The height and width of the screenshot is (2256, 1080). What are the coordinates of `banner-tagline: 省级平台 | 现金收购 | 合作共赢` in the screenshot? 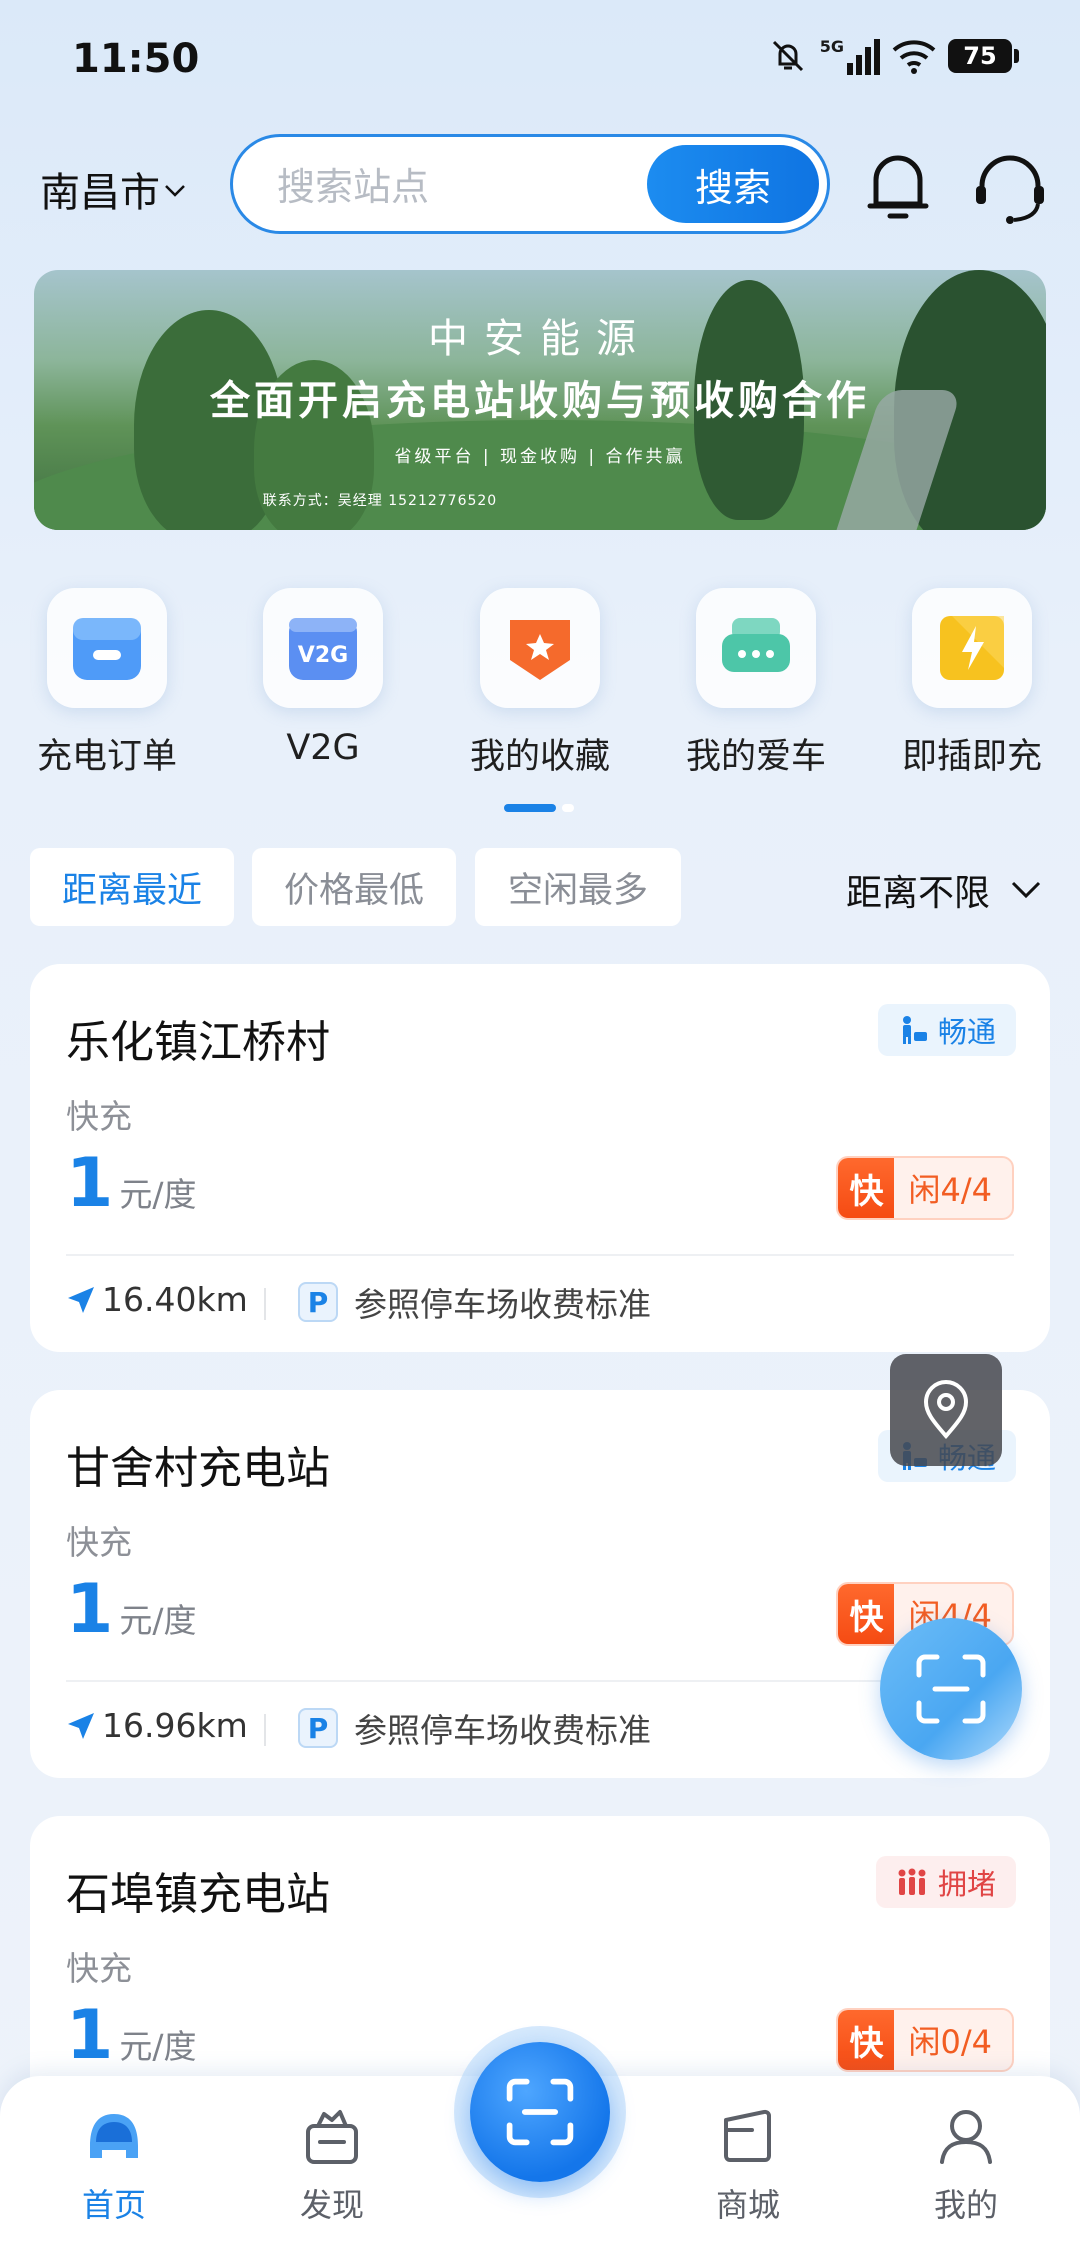 It's located at (540, 457).